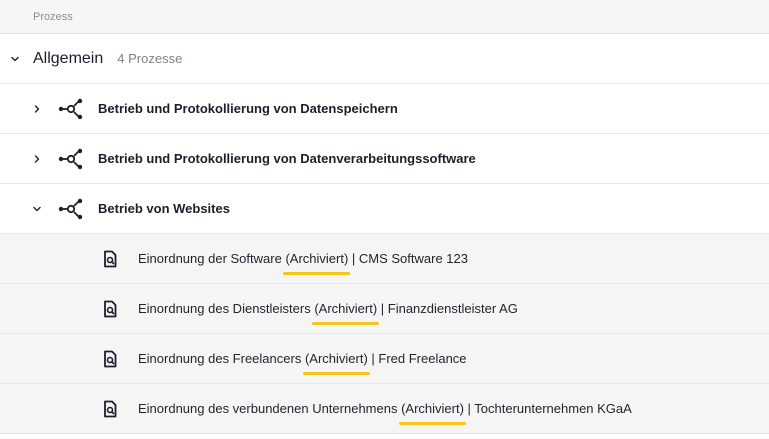 The height and width of the screenshot is (439, 769). What do you see at coordinates (384, 209) in the screenshot?
I see `process-row: Betrieb von Websites` at bounding box center [384, 209].